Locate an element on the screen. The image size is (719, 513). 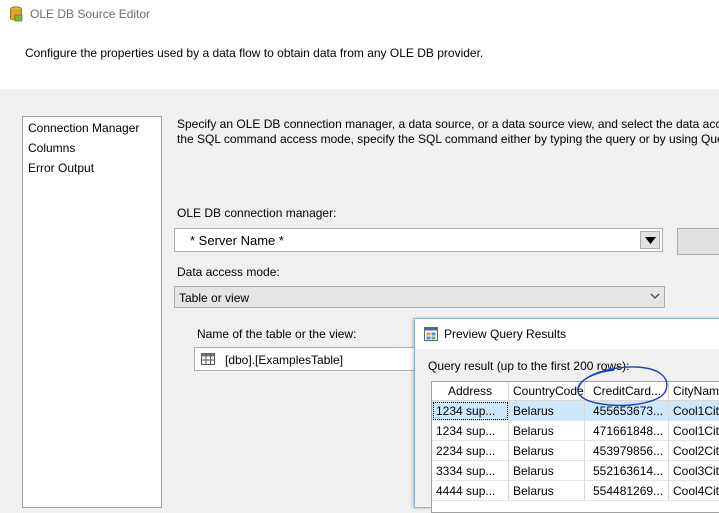
data-access-mode-select: Table or view is located at coordinates (419, 297).